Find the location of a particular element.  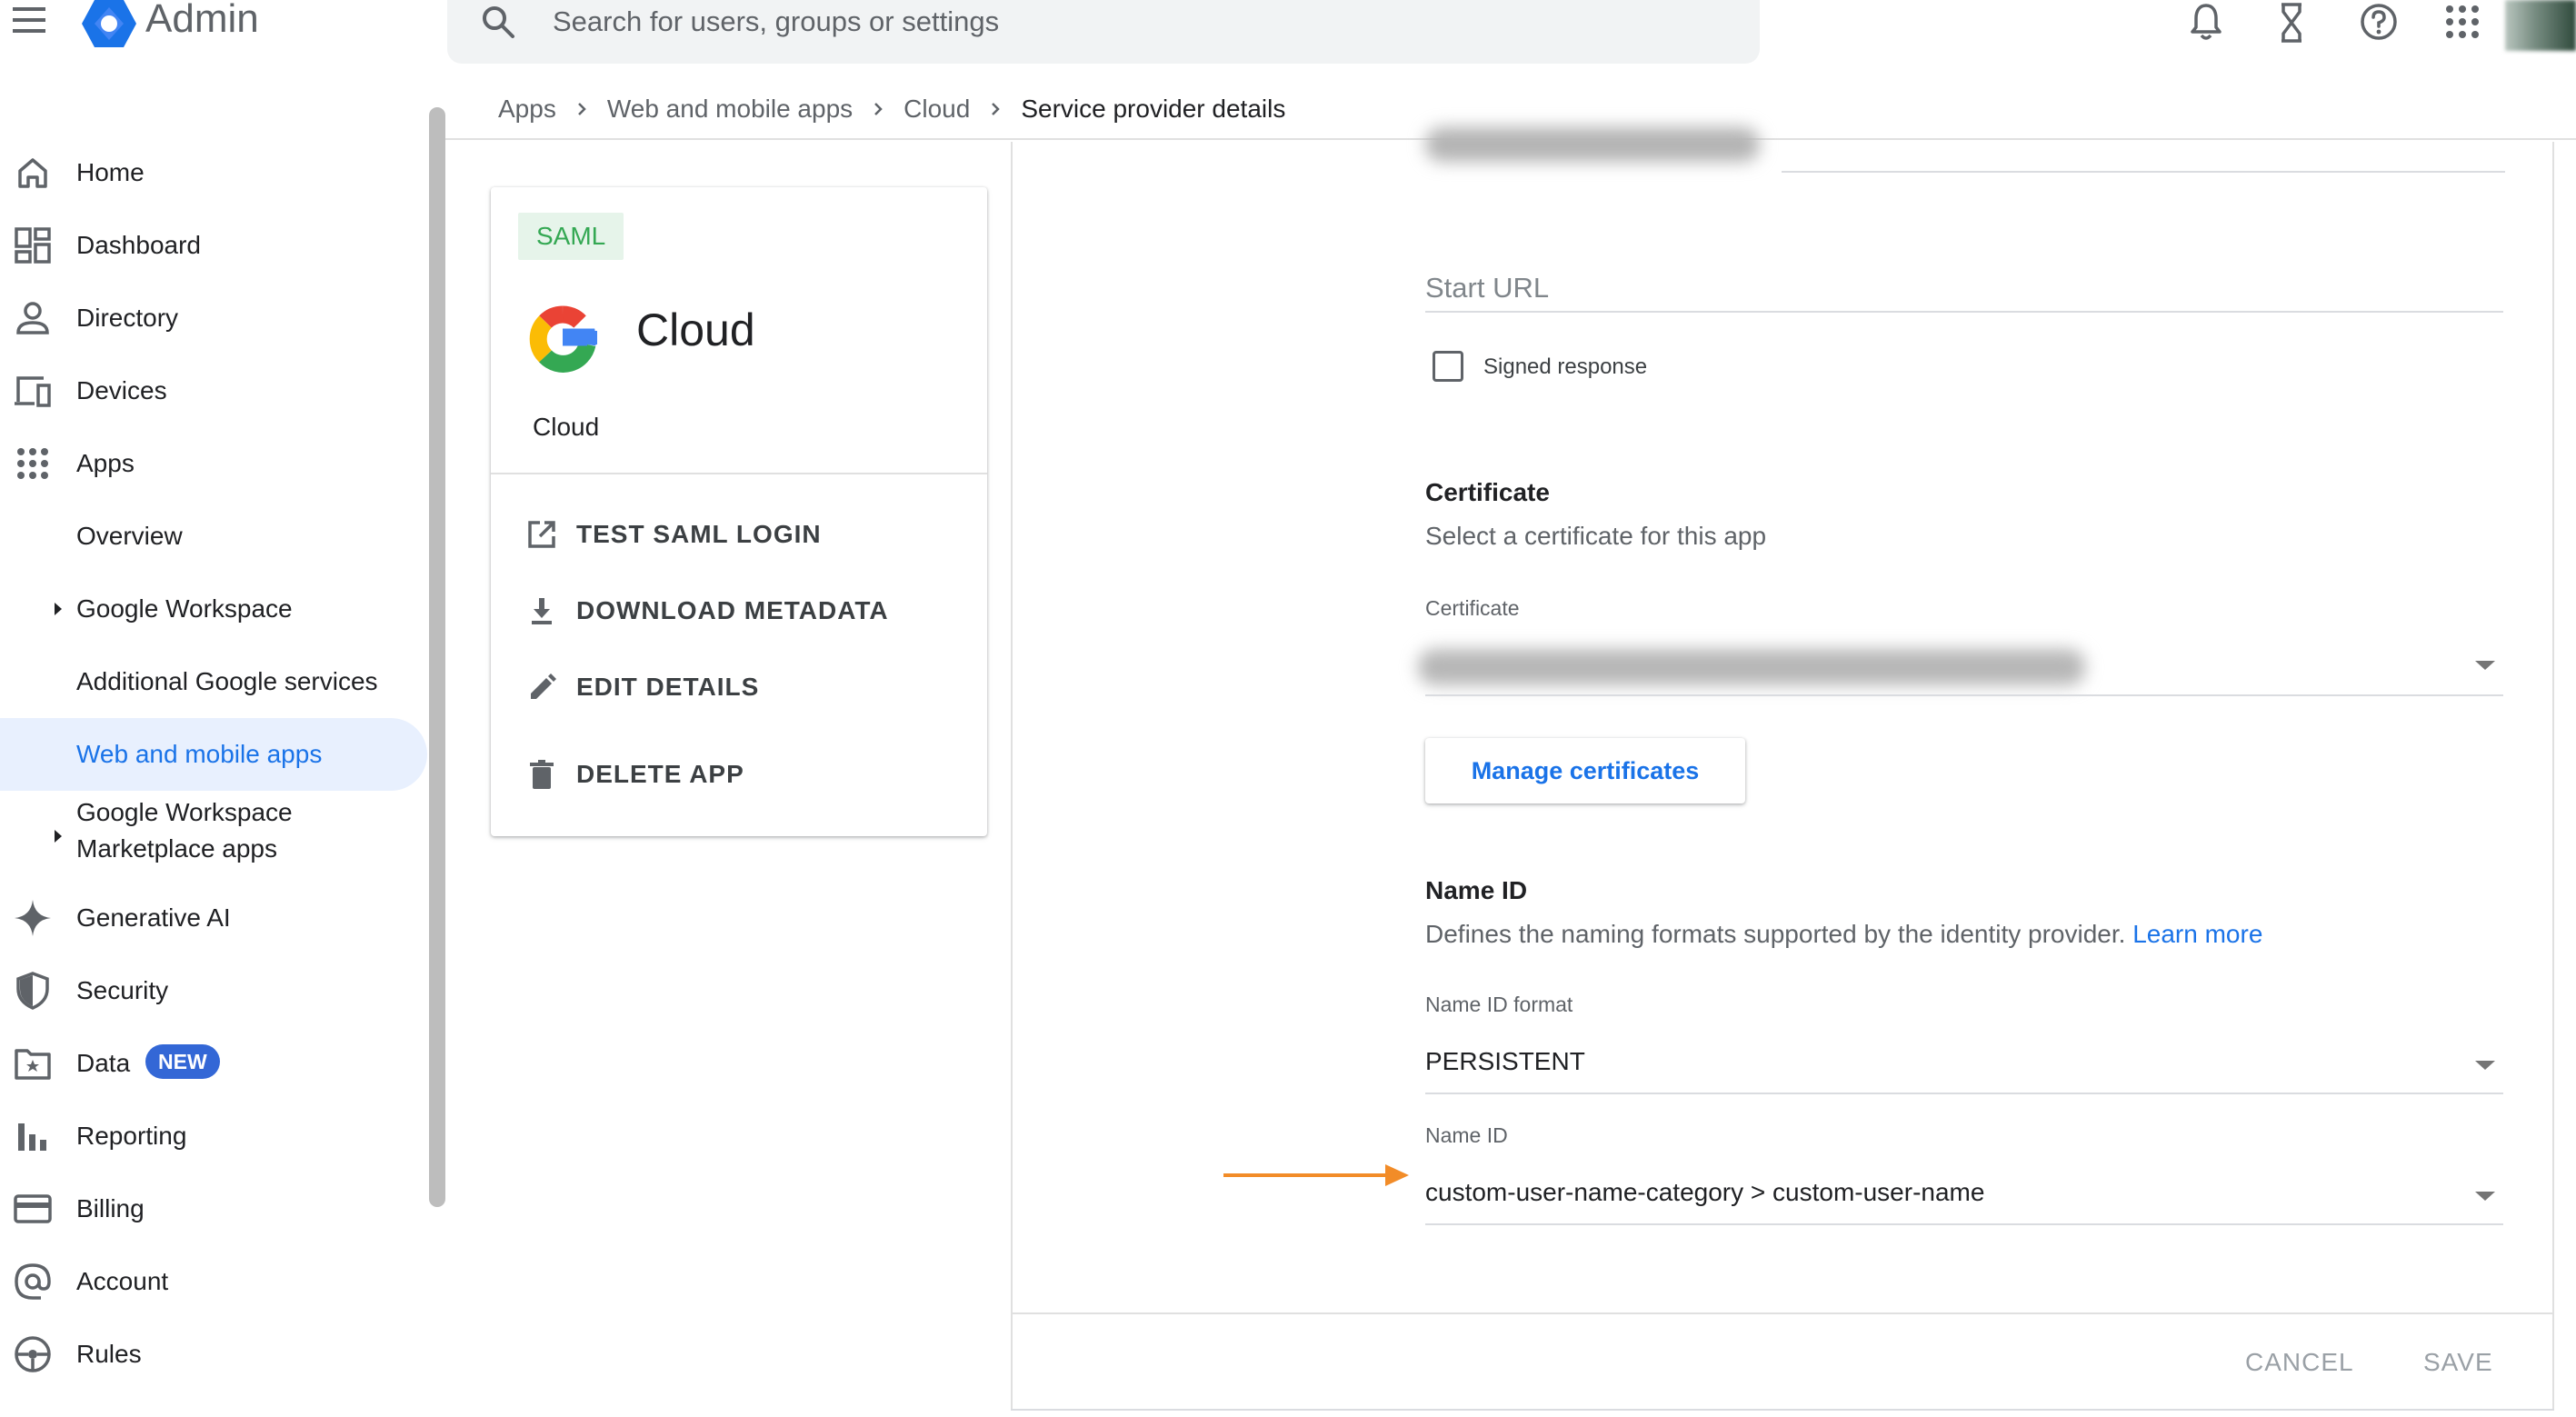

sidebar-item-apps: Apps is located at coordinates (213, 463).